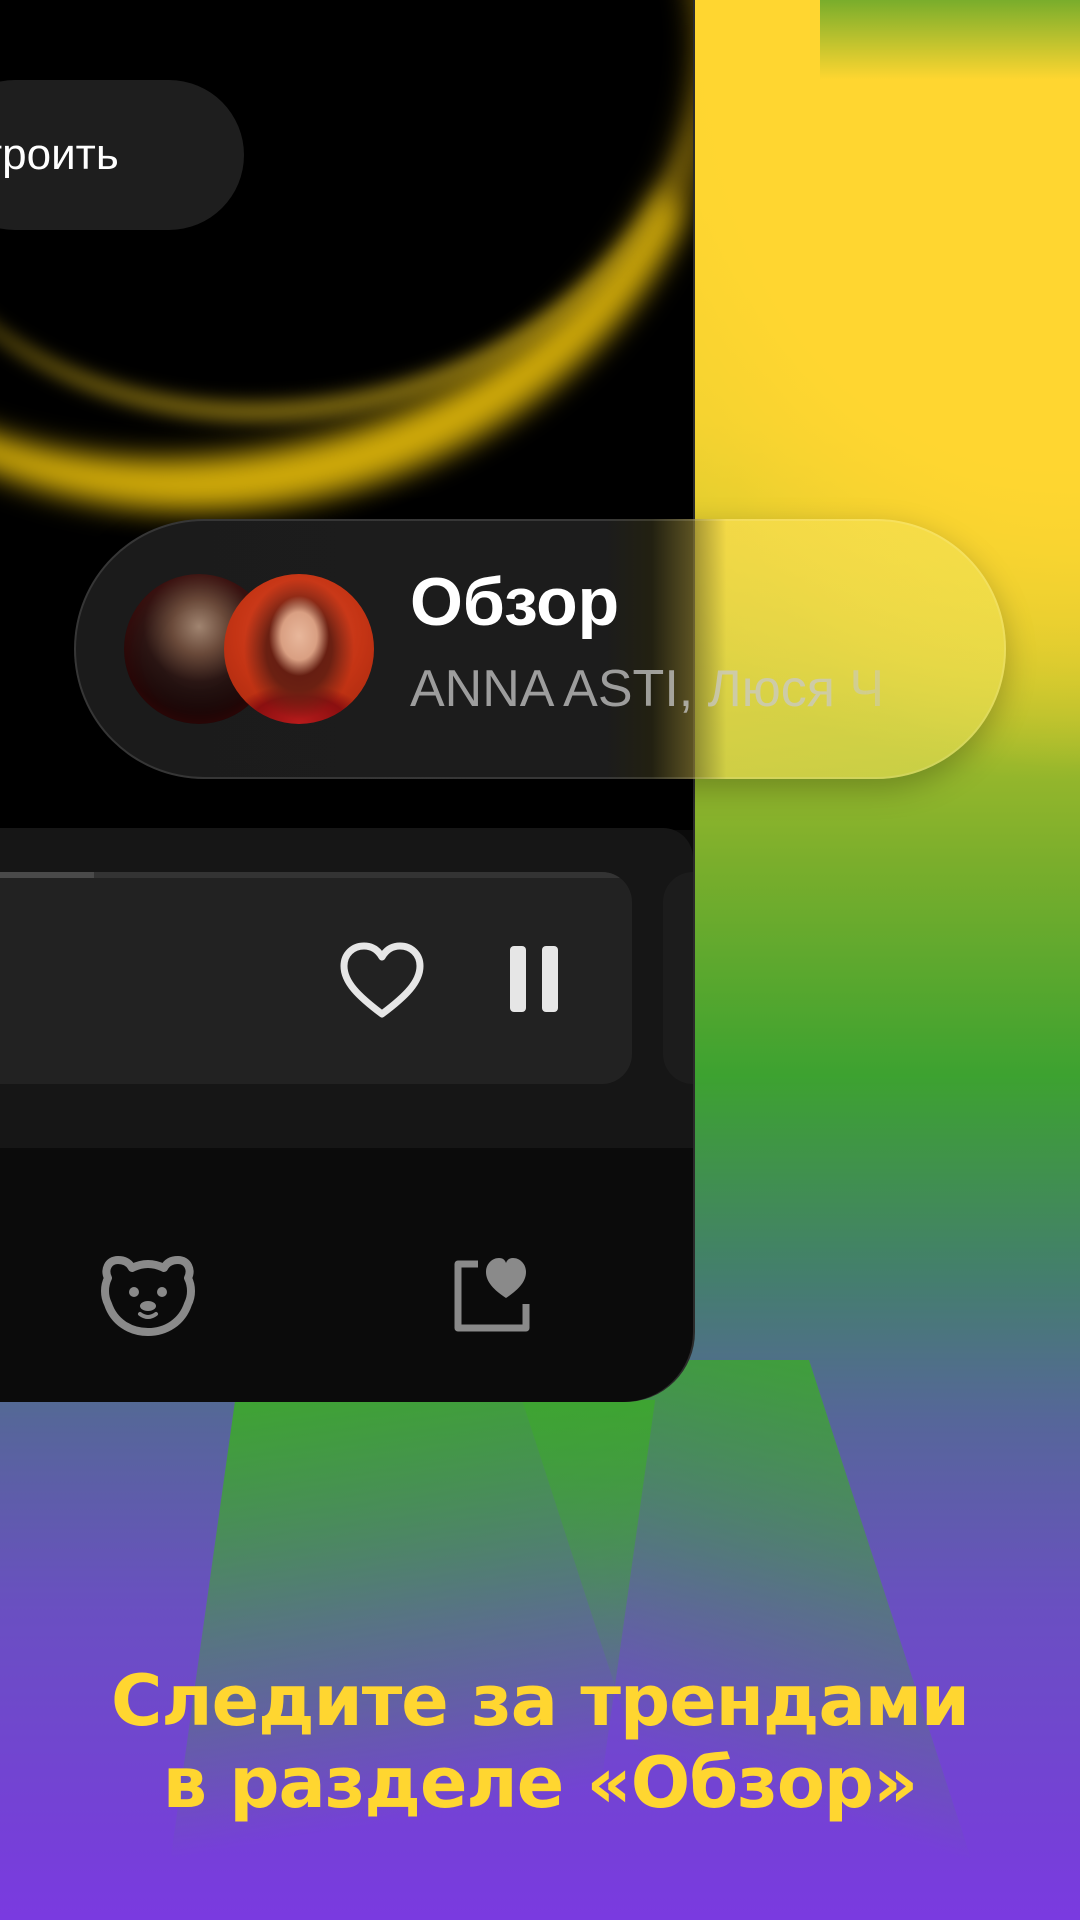 The height and width of the screenshot is (1920, 1080). What do you see at coordinates (299, 649) in the screenshot?
I see `artist-avatar` at bounding box center [299, 649].